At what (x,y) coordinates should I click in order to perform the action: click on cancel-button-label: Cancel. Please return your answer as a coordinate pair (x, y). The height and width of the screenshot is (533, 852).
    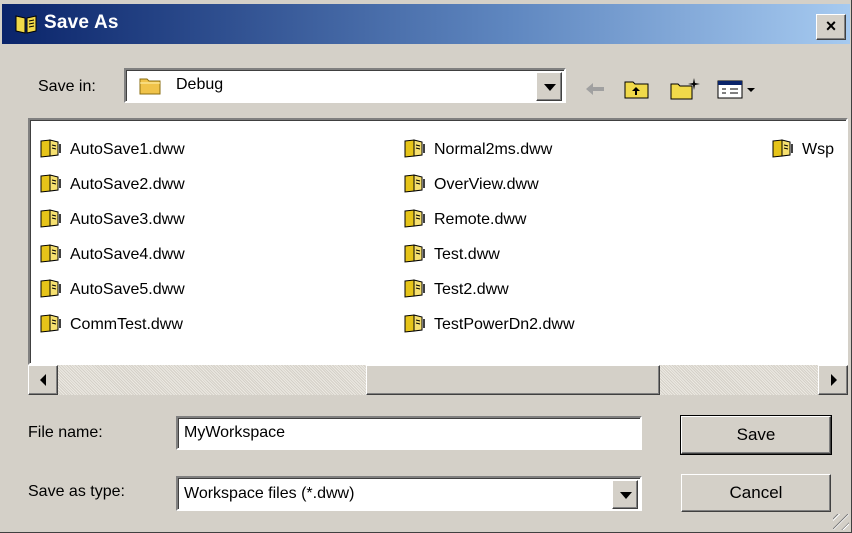
    Looking at the image, I should click on (756, 492).